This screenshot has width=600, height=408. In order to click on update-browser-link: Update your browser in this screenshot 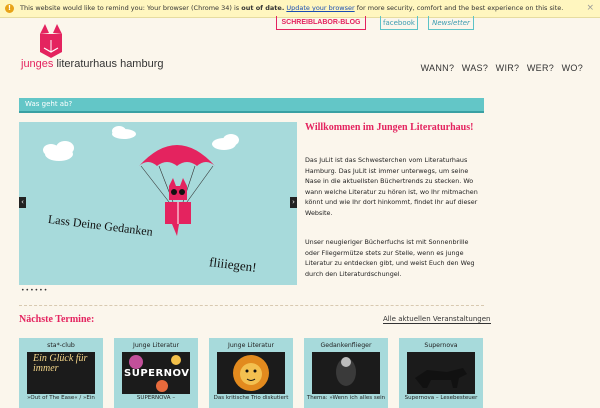, I will do `click(320, 8)`.